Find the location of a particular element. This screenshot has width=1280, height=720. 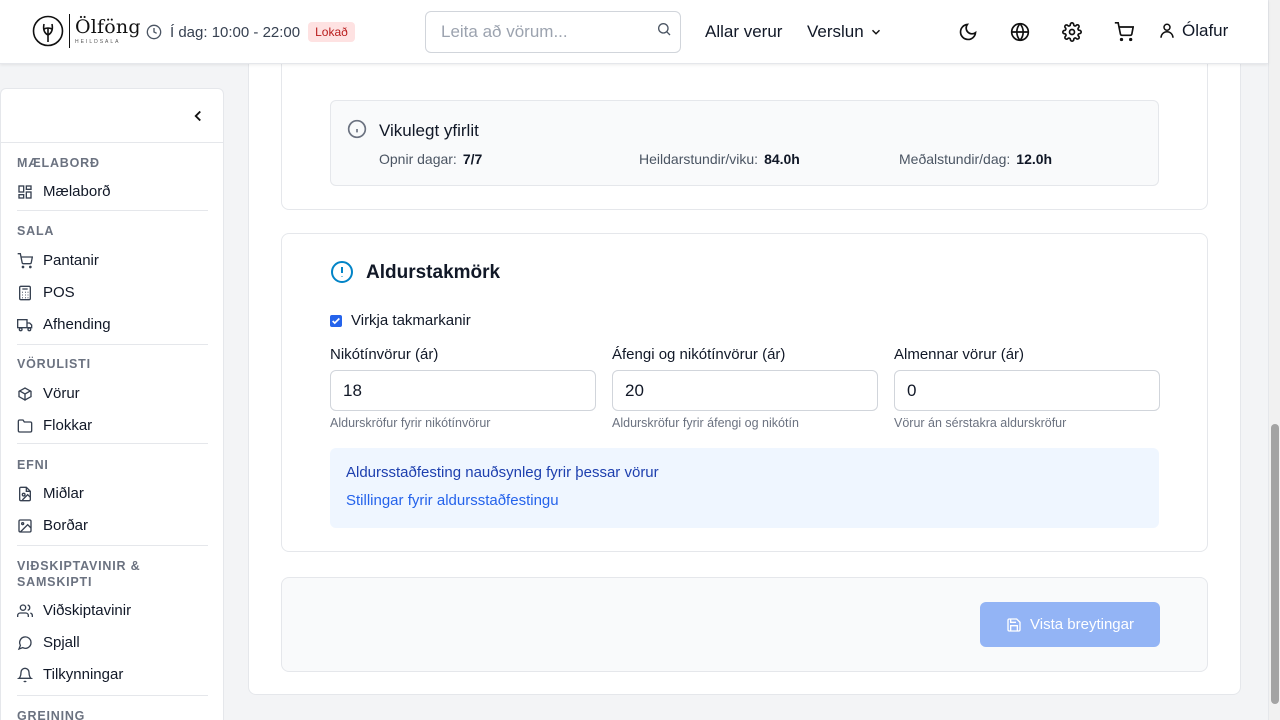

logo-text: Ölföng HEILDSALA is located at coordinates (108, 30).